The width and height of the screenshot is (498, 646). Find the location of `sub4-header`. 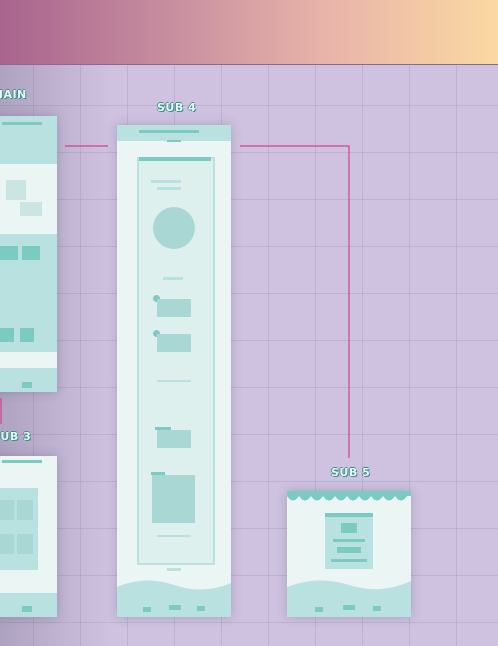

sub4-header is located at coordinates (174, 133).